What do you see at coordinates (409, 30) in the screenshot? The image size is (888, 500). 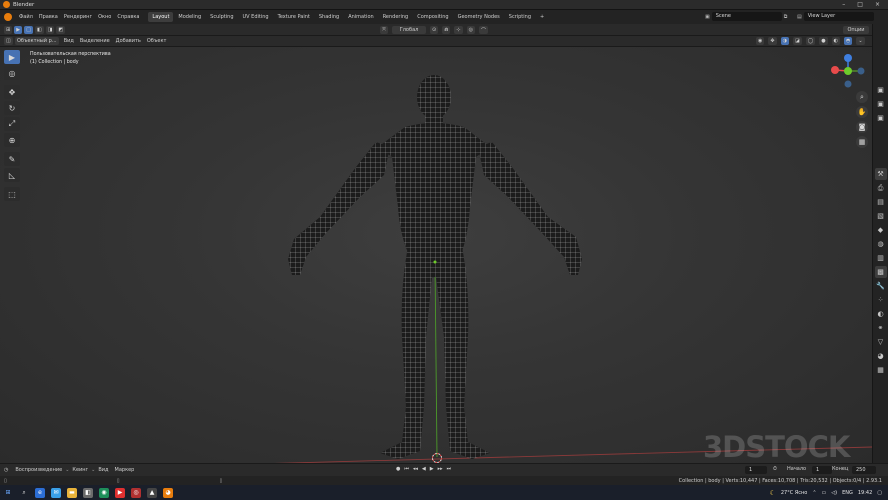 I see `transform-orientation-dropdown: Глобал` at bounding box center [409, 30].